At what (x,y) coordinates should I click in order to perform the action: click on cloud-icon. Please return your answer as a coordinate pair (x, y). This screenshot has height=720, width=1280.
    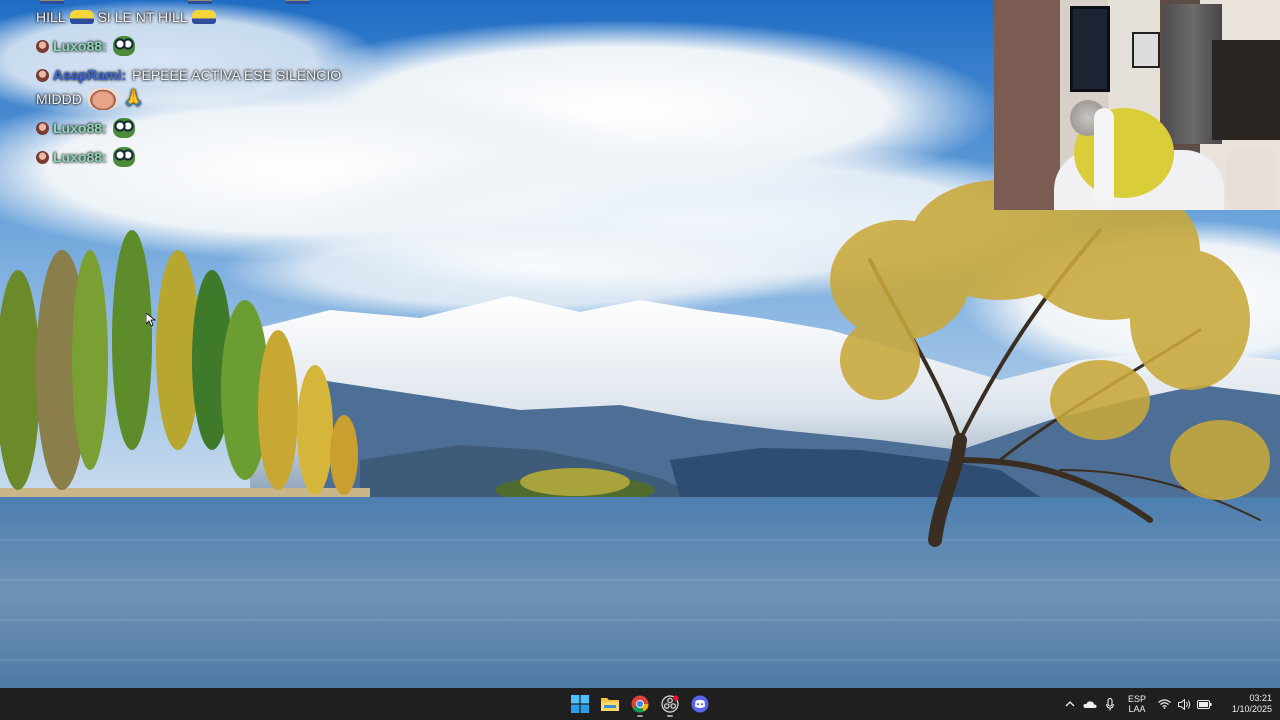
    Looking at the image, I should click on (1090, 704).